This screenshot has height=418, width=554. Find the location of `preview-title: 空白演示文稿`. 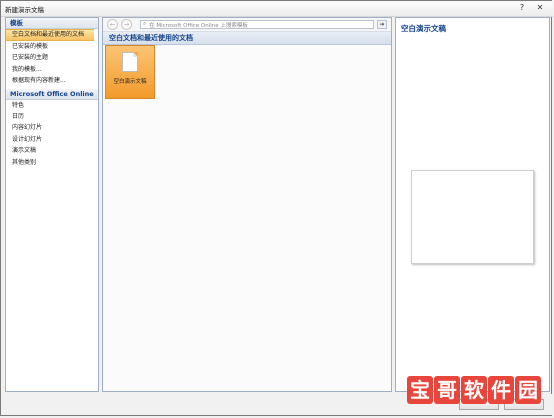

preview-title: 空白演示文稿 is located at coordinates (423, 28).